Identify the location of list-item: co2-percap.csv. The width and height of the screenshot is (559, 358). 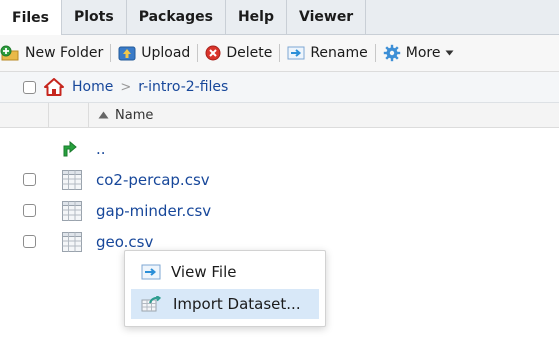
(279, 180).